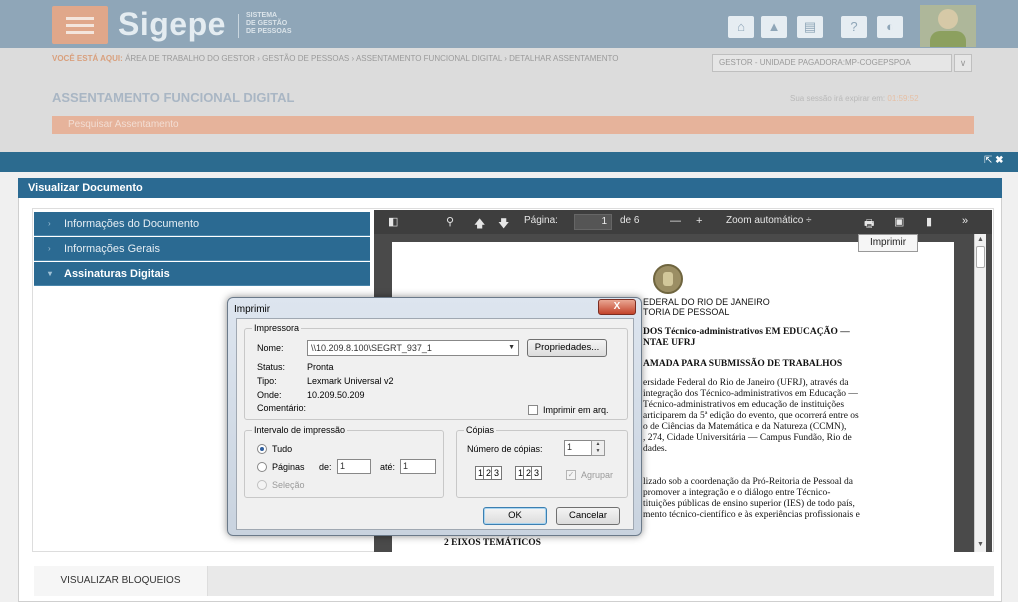 This screenshot has width=1018, height=602. What do you see at coordinates (617, 307) in the screenshot?
I see `close-button: X` at bounding box center [617, 307].